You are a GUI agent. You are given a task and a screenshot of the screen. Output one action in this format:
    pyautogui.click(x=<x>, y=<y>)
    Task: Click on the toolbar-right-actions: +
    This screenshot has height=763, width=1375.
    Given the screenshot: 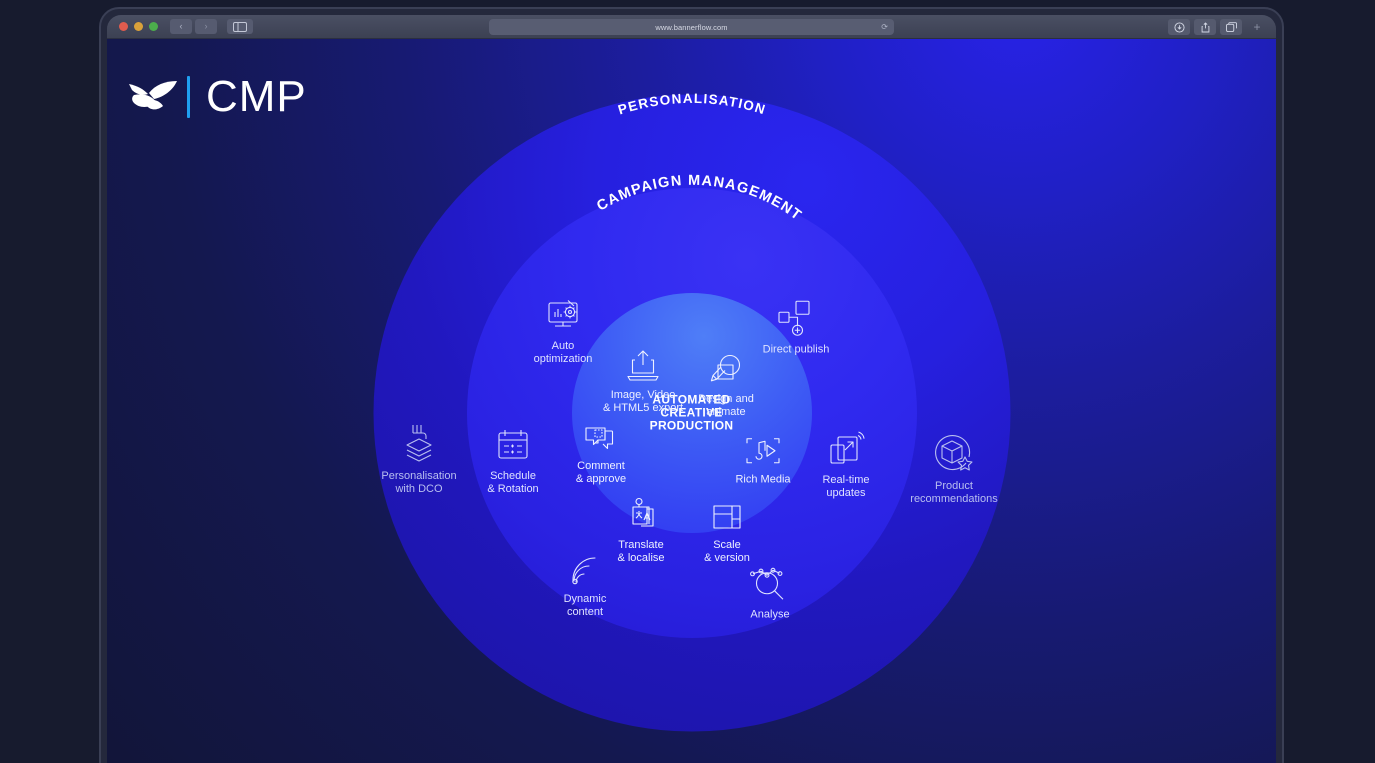 What is the action you would take?
    pyautogui.click(x=1218, y=27)
    